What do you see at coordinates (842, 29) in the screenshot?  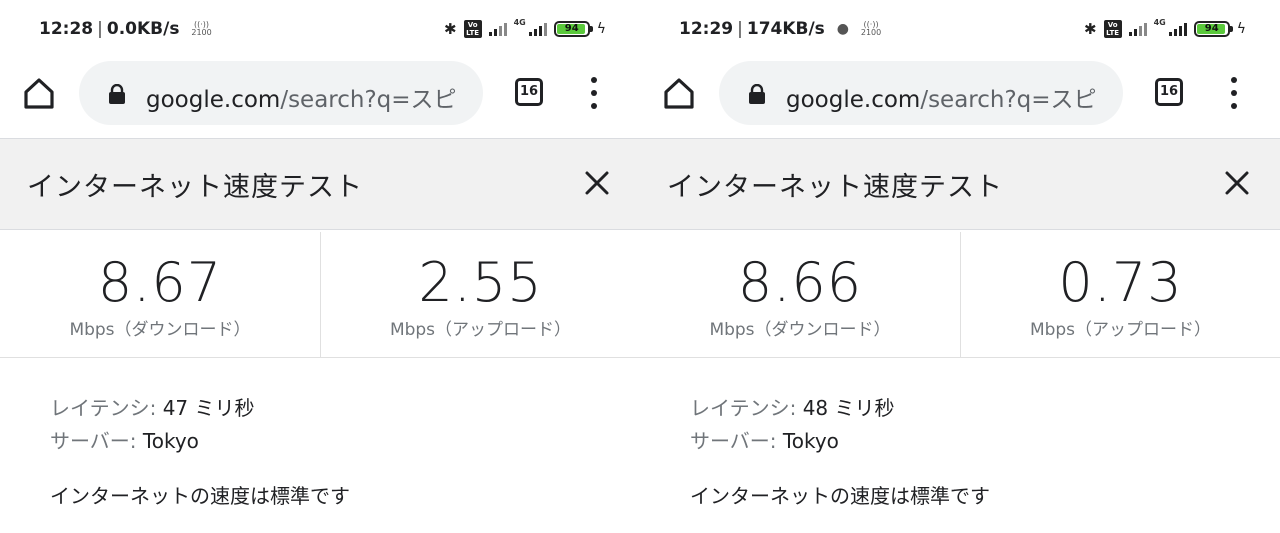 I see `data-saver-drop-icon: ●` at bounding box center [842, 29].